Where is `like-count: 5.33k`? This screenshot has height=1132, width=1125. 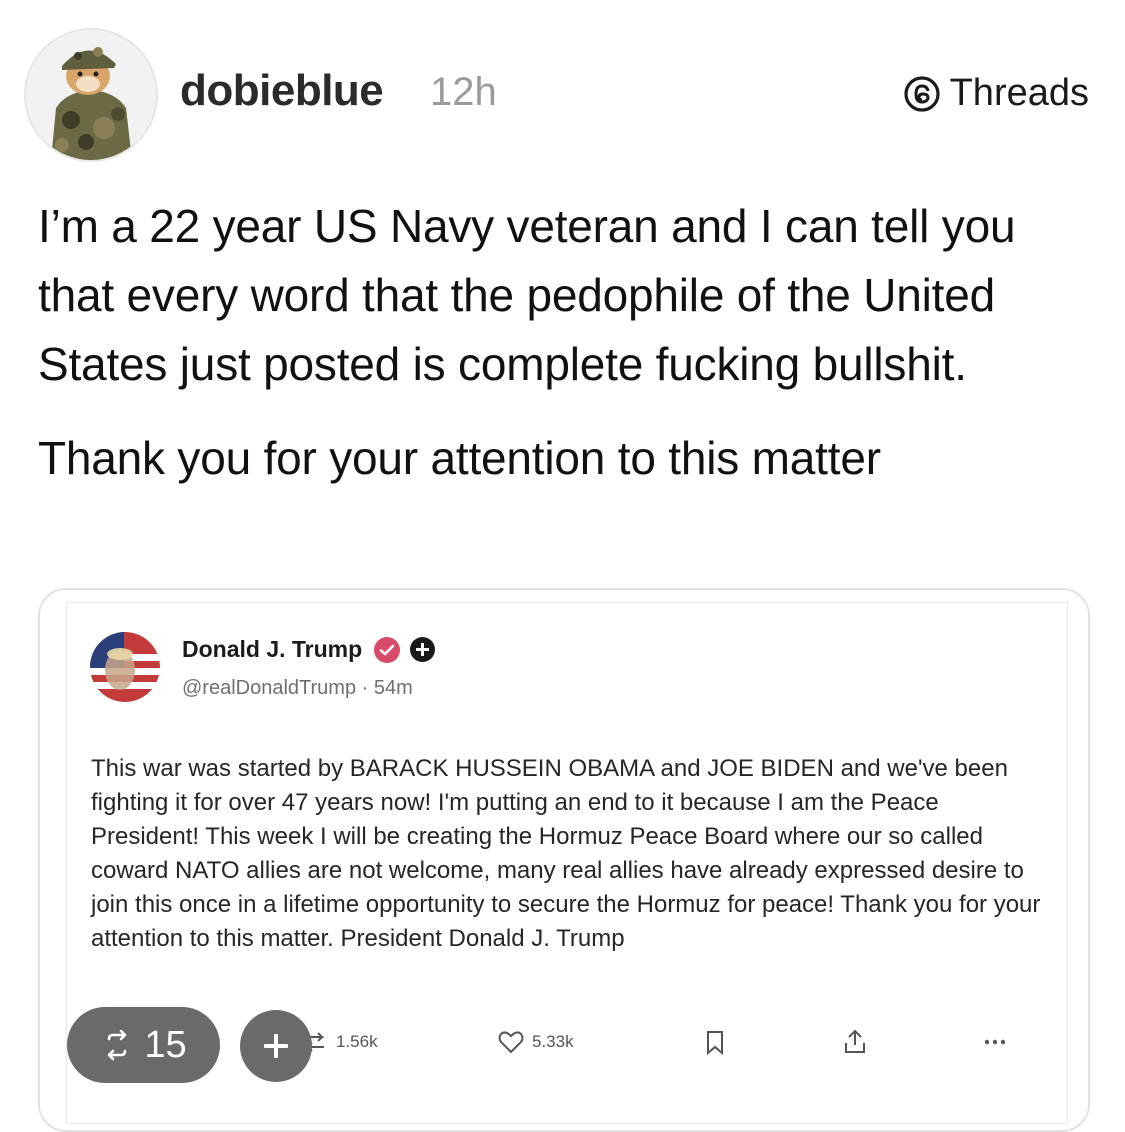 like-count: 5.33k is located at coordinates (553, 1041).